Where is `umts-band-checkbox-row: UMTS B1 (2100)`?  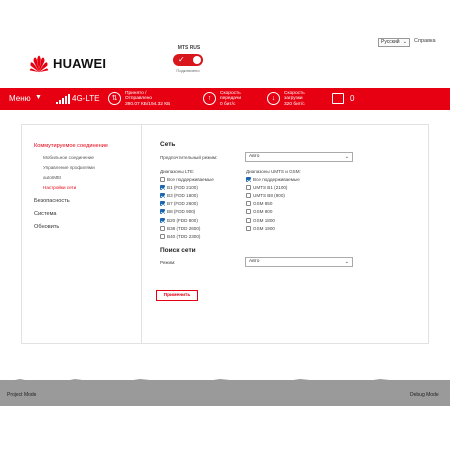
umts-band-checkbox-row: UMTS B1 (2100) is located at coordinates (266, 187).